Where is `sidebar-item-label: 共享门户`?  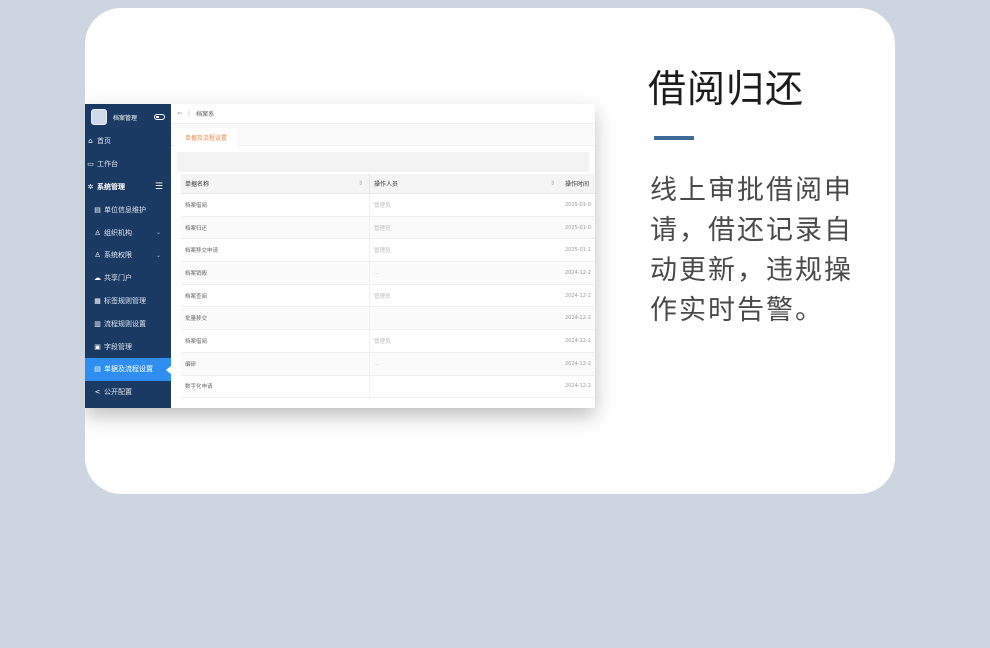 sidebar-item-label: 共享门户 is located at coordinates (118, 278).